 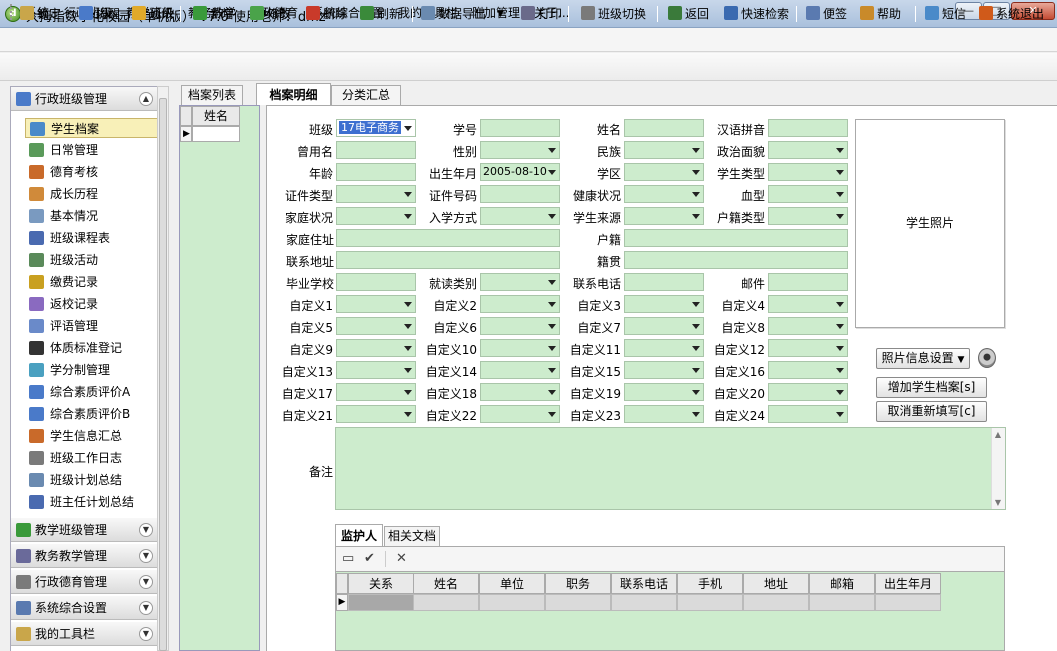 I want to click on sidebar-item-timetable: 班级课程表, so click(x=93, y=238).